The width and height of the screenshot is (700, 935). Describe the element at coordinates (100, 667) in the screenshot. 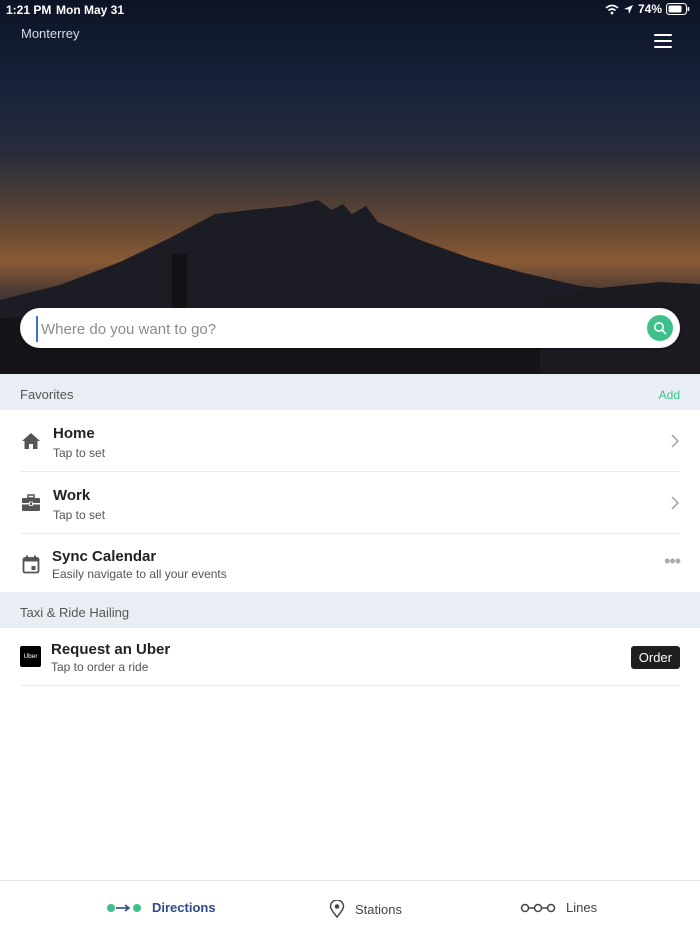

I see `uber-sub: Tap to order a ride` at that location.